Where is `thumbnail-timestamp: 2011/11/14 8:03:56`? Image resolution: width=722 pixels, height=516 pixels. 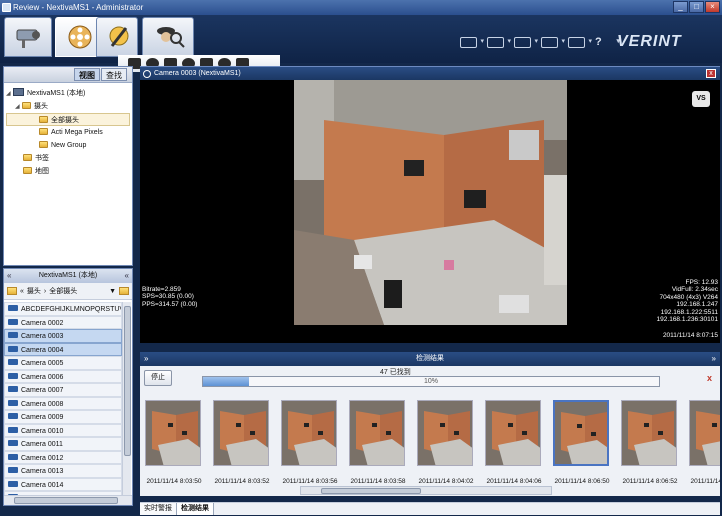 thumbnail-timestamp: 2011/11/14 8:03:56 is located at coordinates (310, 481).